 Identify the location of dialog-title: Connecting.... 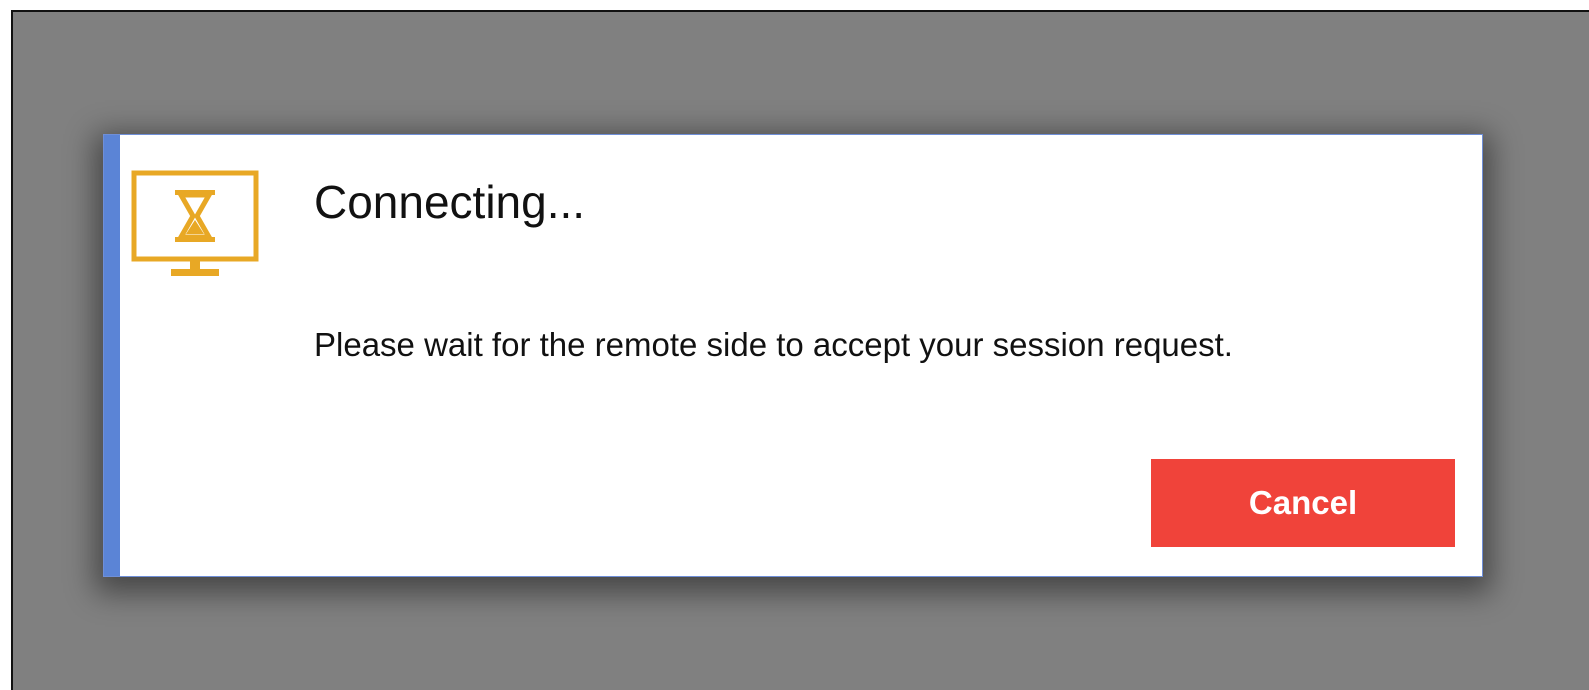
(450, 202).